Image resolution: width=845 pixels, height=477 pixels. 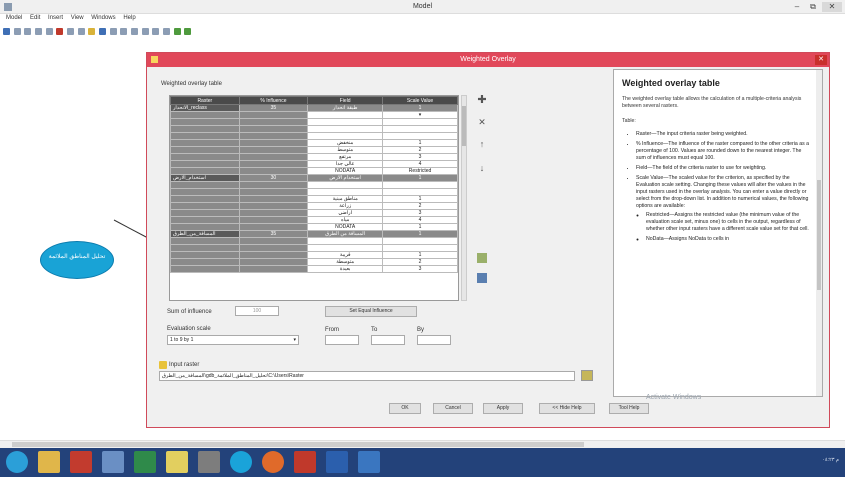 I want to click on maximize-button: ⧉, so click(x=813, y=7).